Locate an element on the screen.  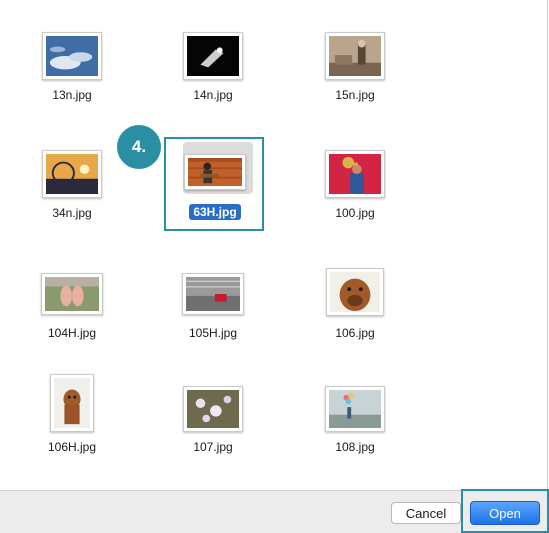
file-name: 34n.jpg is located at coordinates (72, 213).